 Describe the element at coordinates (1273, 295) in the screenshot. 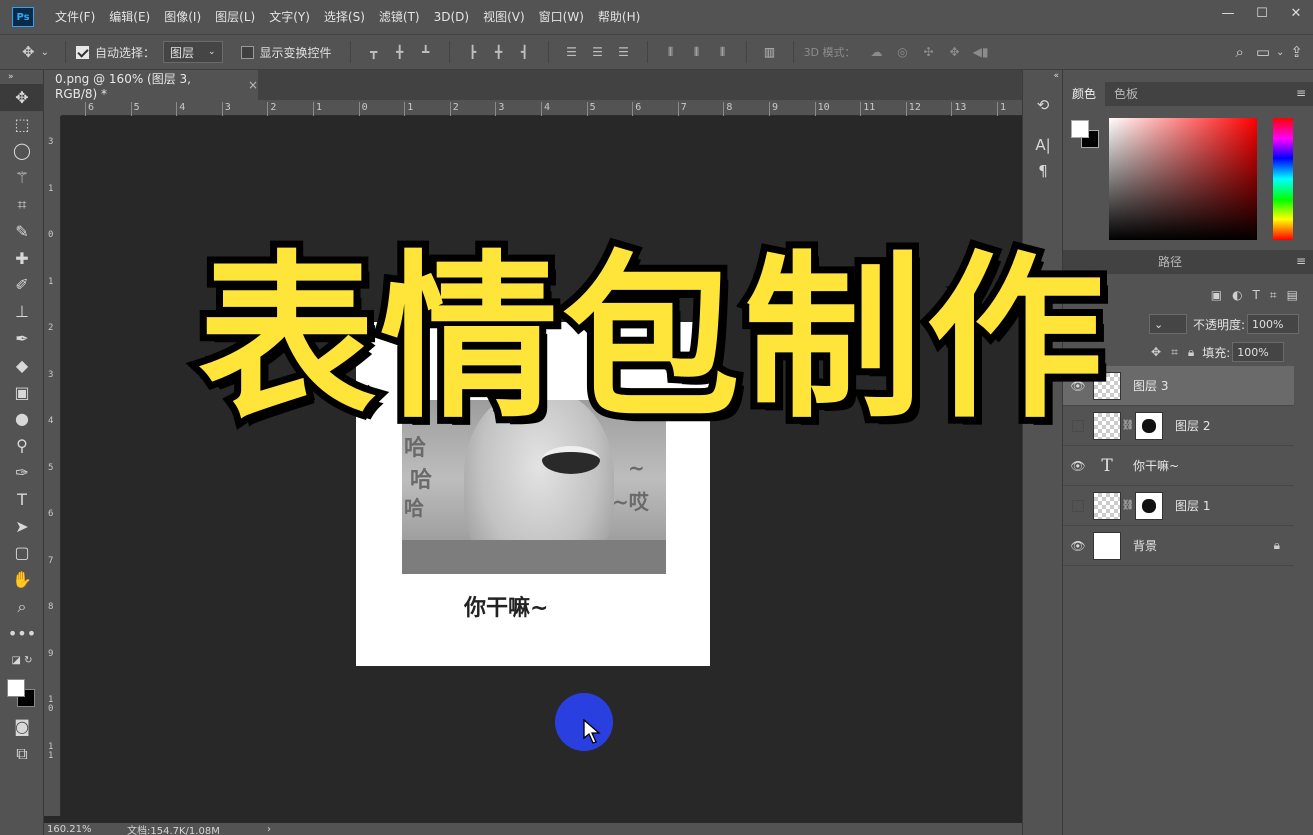

I see `filter-shape-icon: ⌗` at that location.